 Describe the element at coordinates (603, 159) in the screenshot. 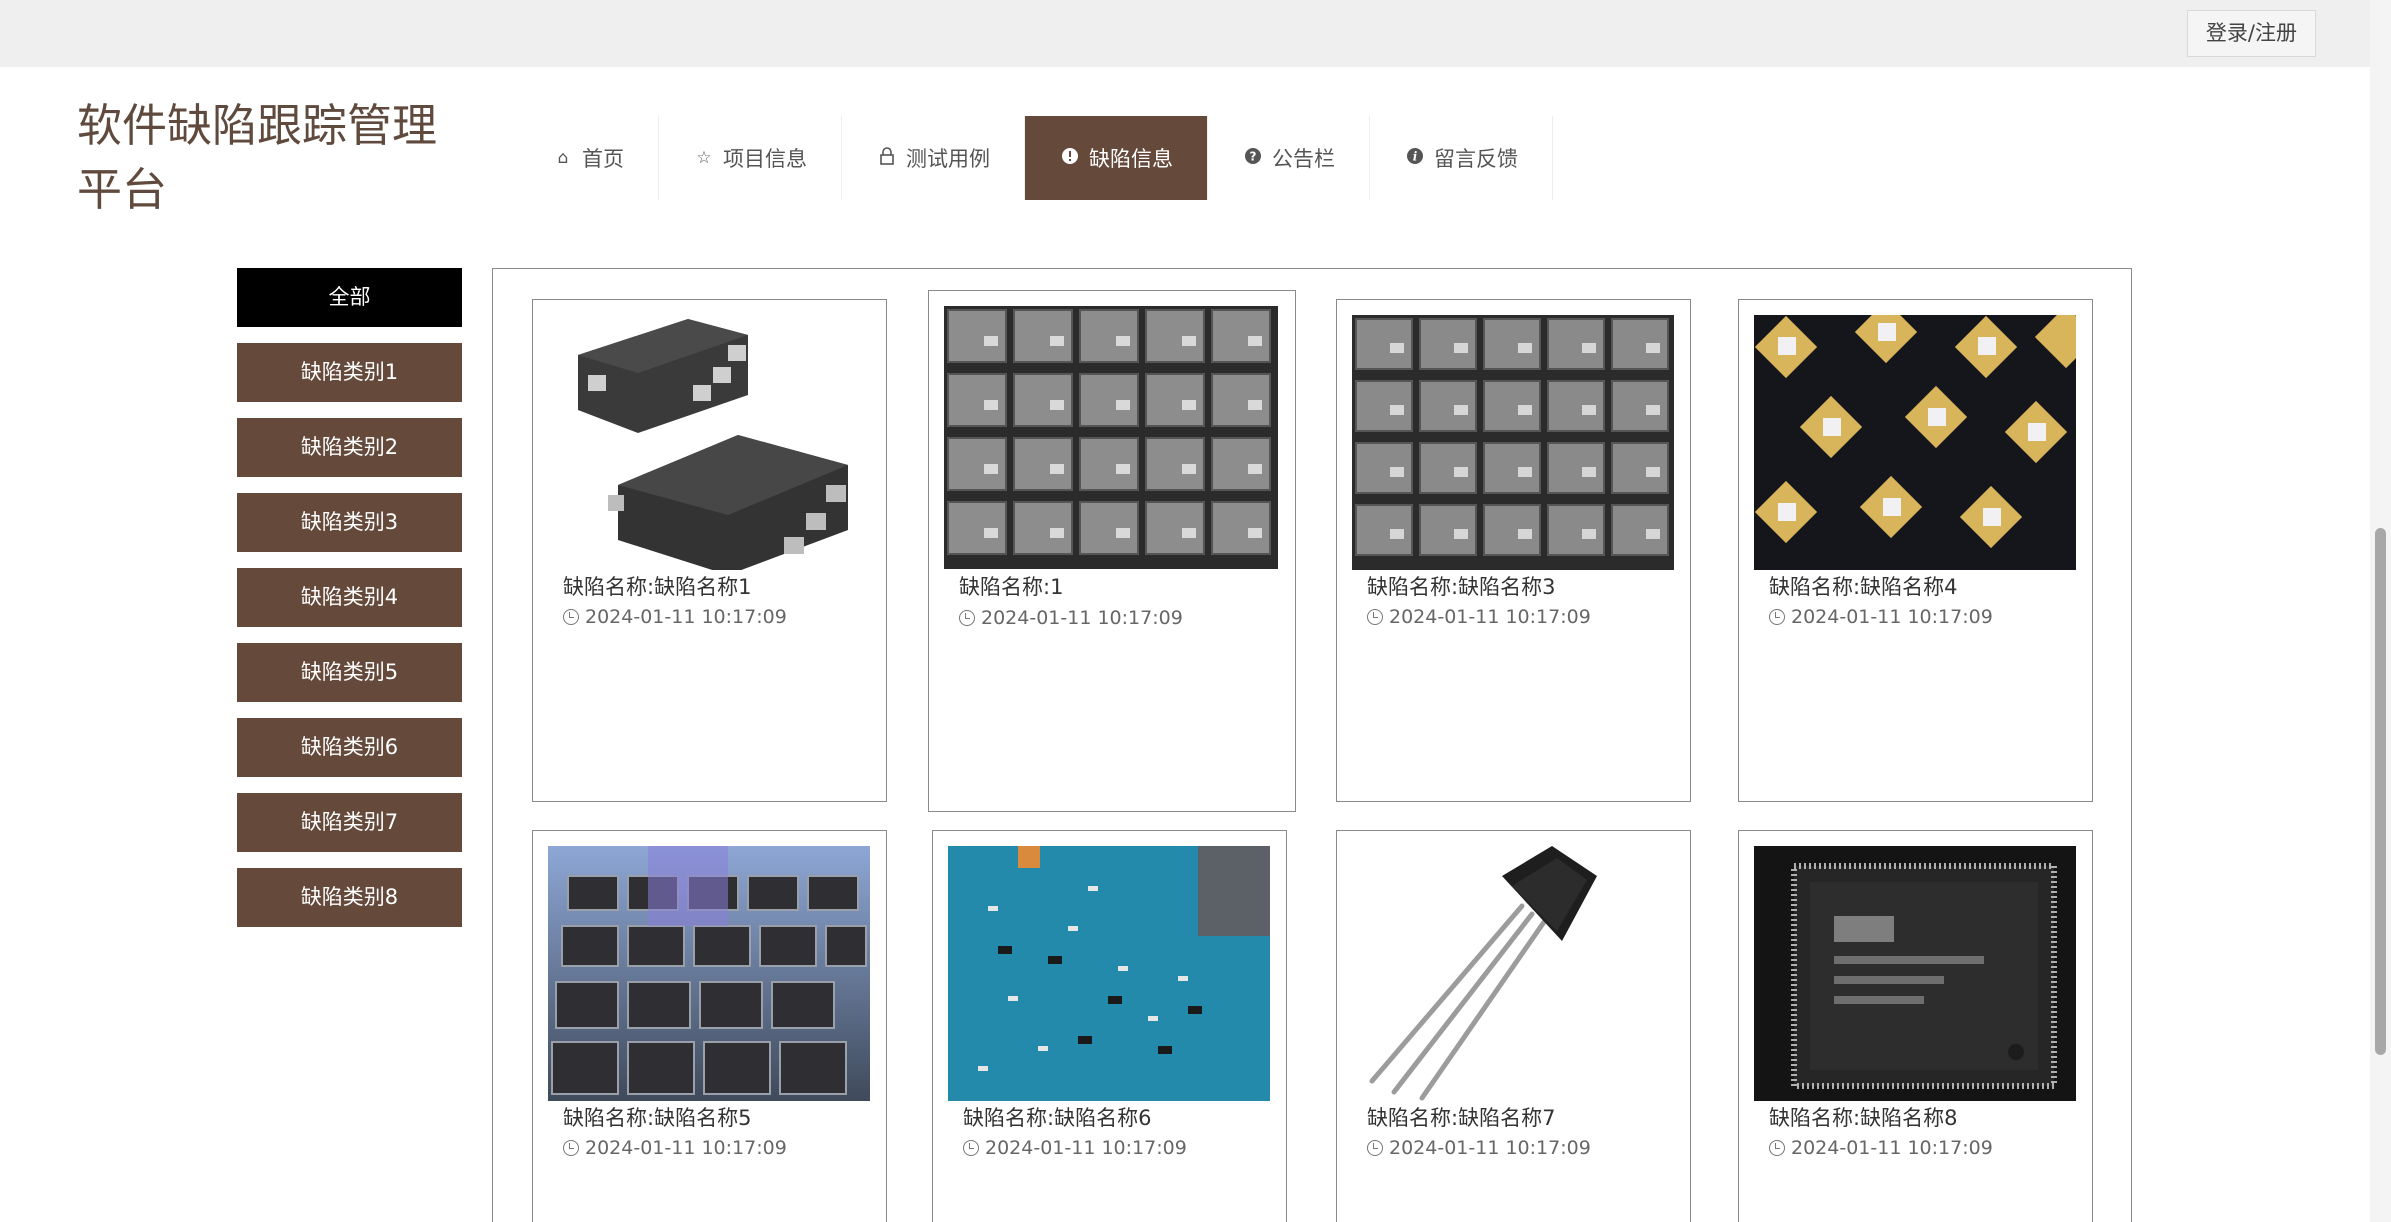

I see `nav-label: 首页` at that location.